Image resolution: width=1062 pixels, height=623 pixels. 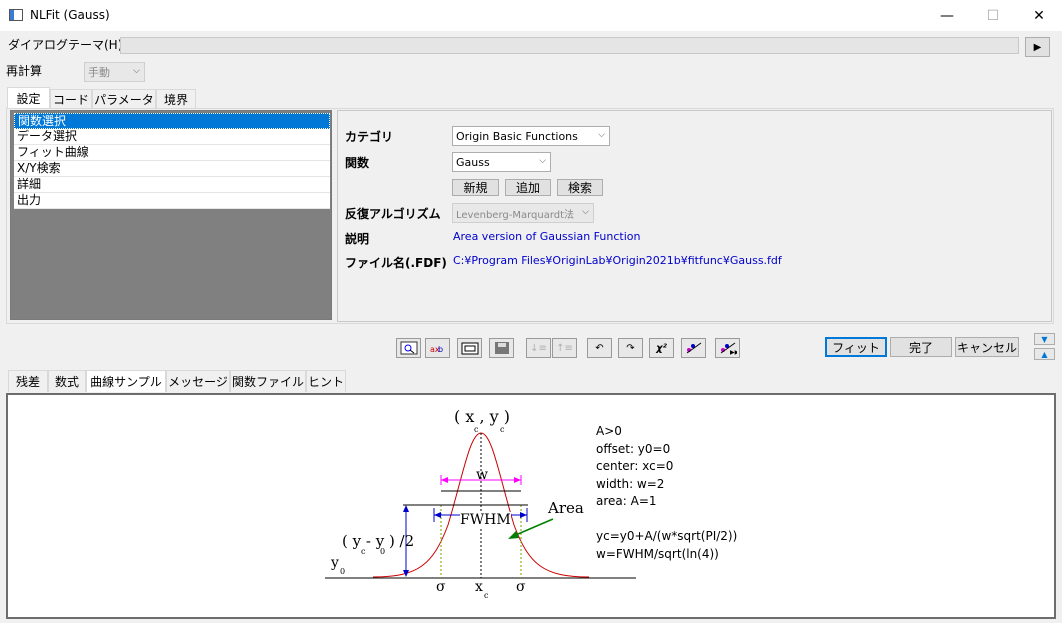 What do you see at coordinates (566, 508) in the screenshot?
I see `area-label: Area` at bounding box center [566, 508].